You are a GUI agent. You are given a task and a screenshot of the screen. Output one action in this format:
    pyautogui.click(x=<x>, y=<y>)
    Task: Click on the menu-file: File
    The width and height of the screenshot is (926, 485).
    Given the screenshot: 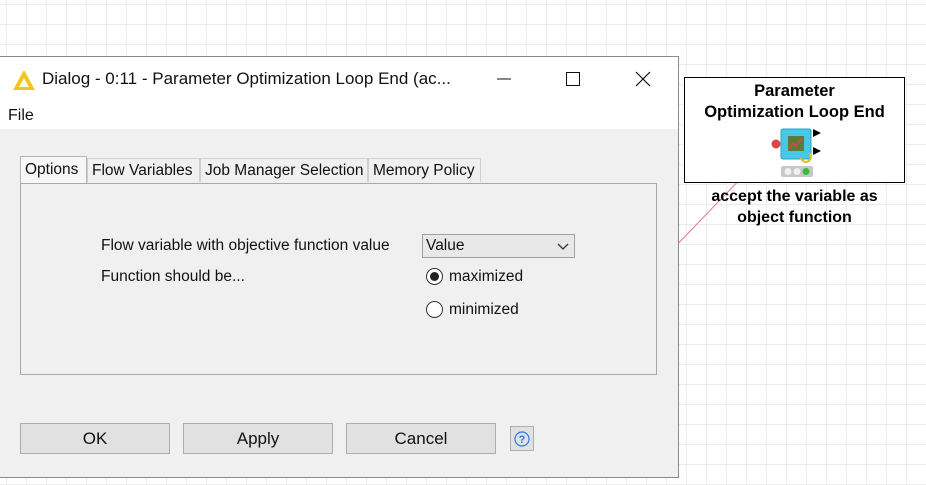 What is the action you would take?
    pyautogui.click(x=21, y=116)
    